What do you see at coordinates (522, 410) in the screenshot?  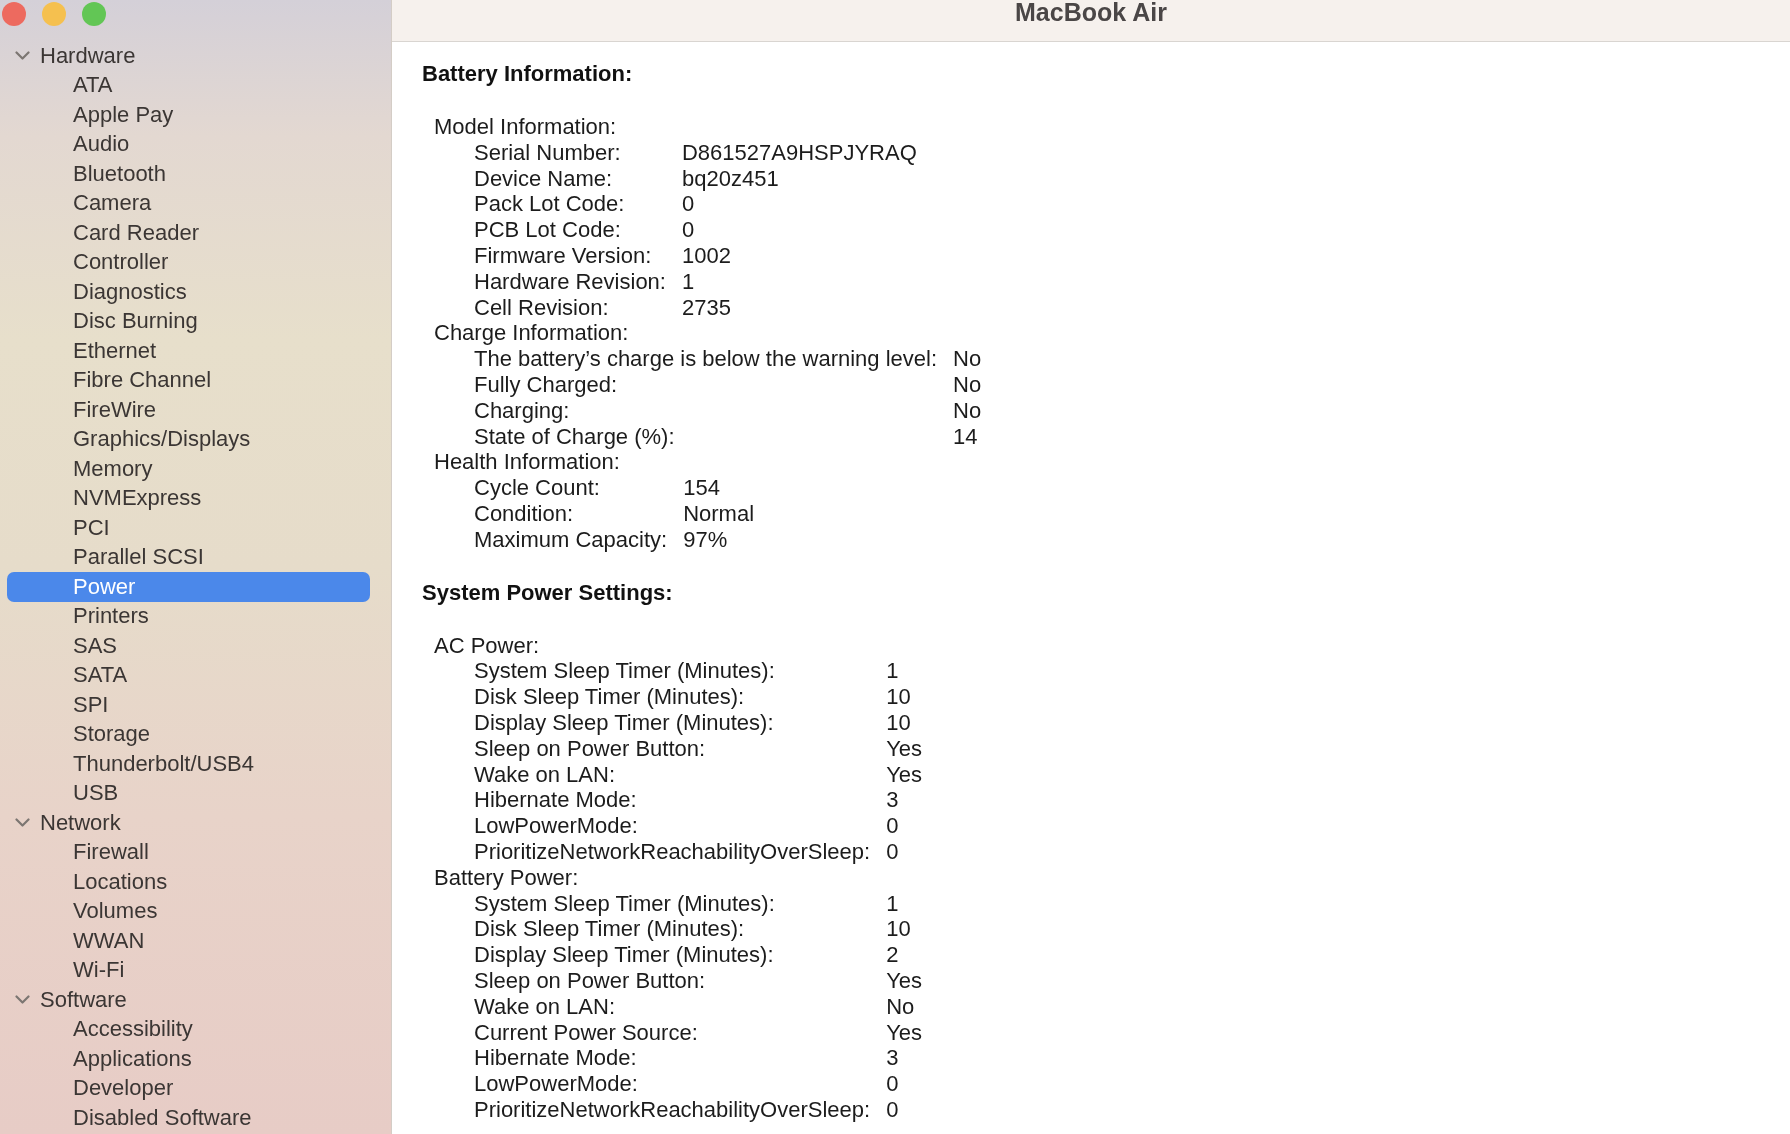 I see `property-label: Charging:` at bounding box center [522, 410].